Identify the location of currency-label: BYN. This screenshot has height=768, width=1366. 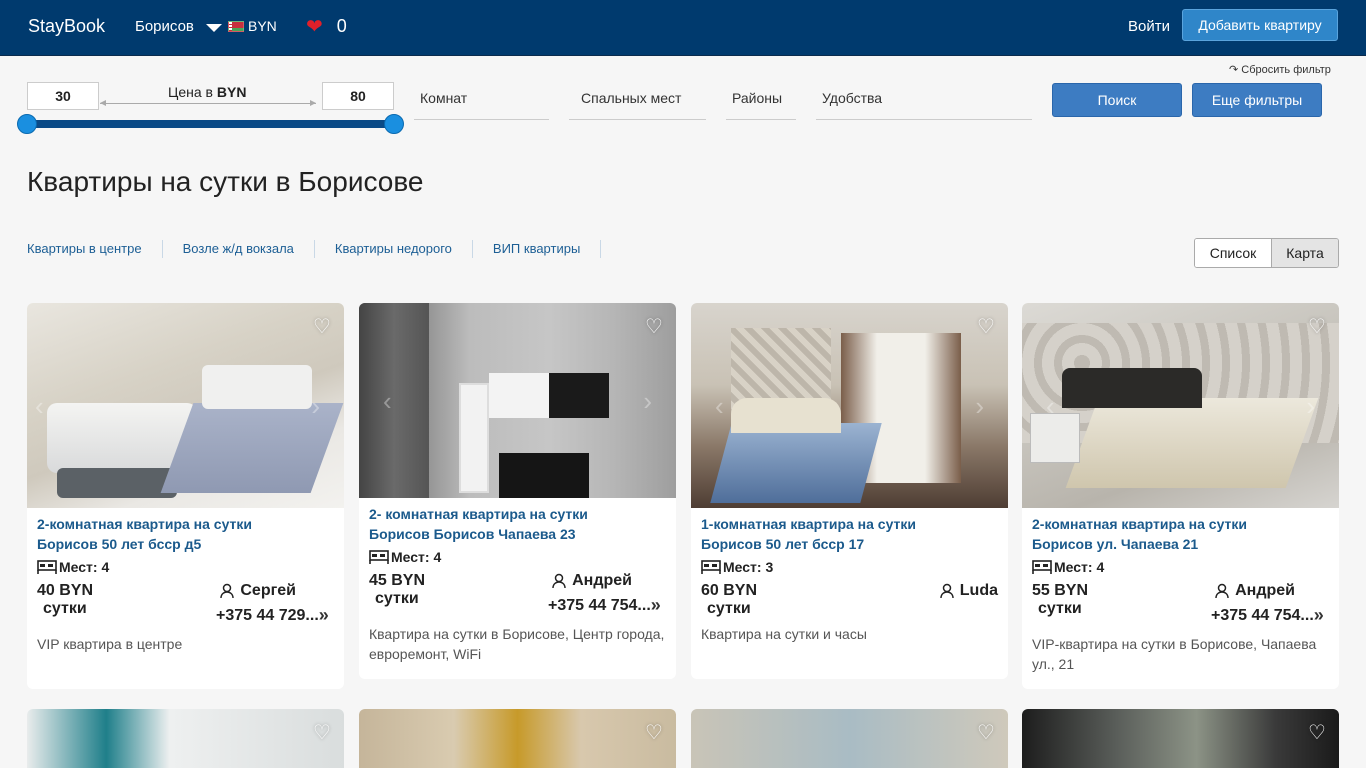
(262, 26).